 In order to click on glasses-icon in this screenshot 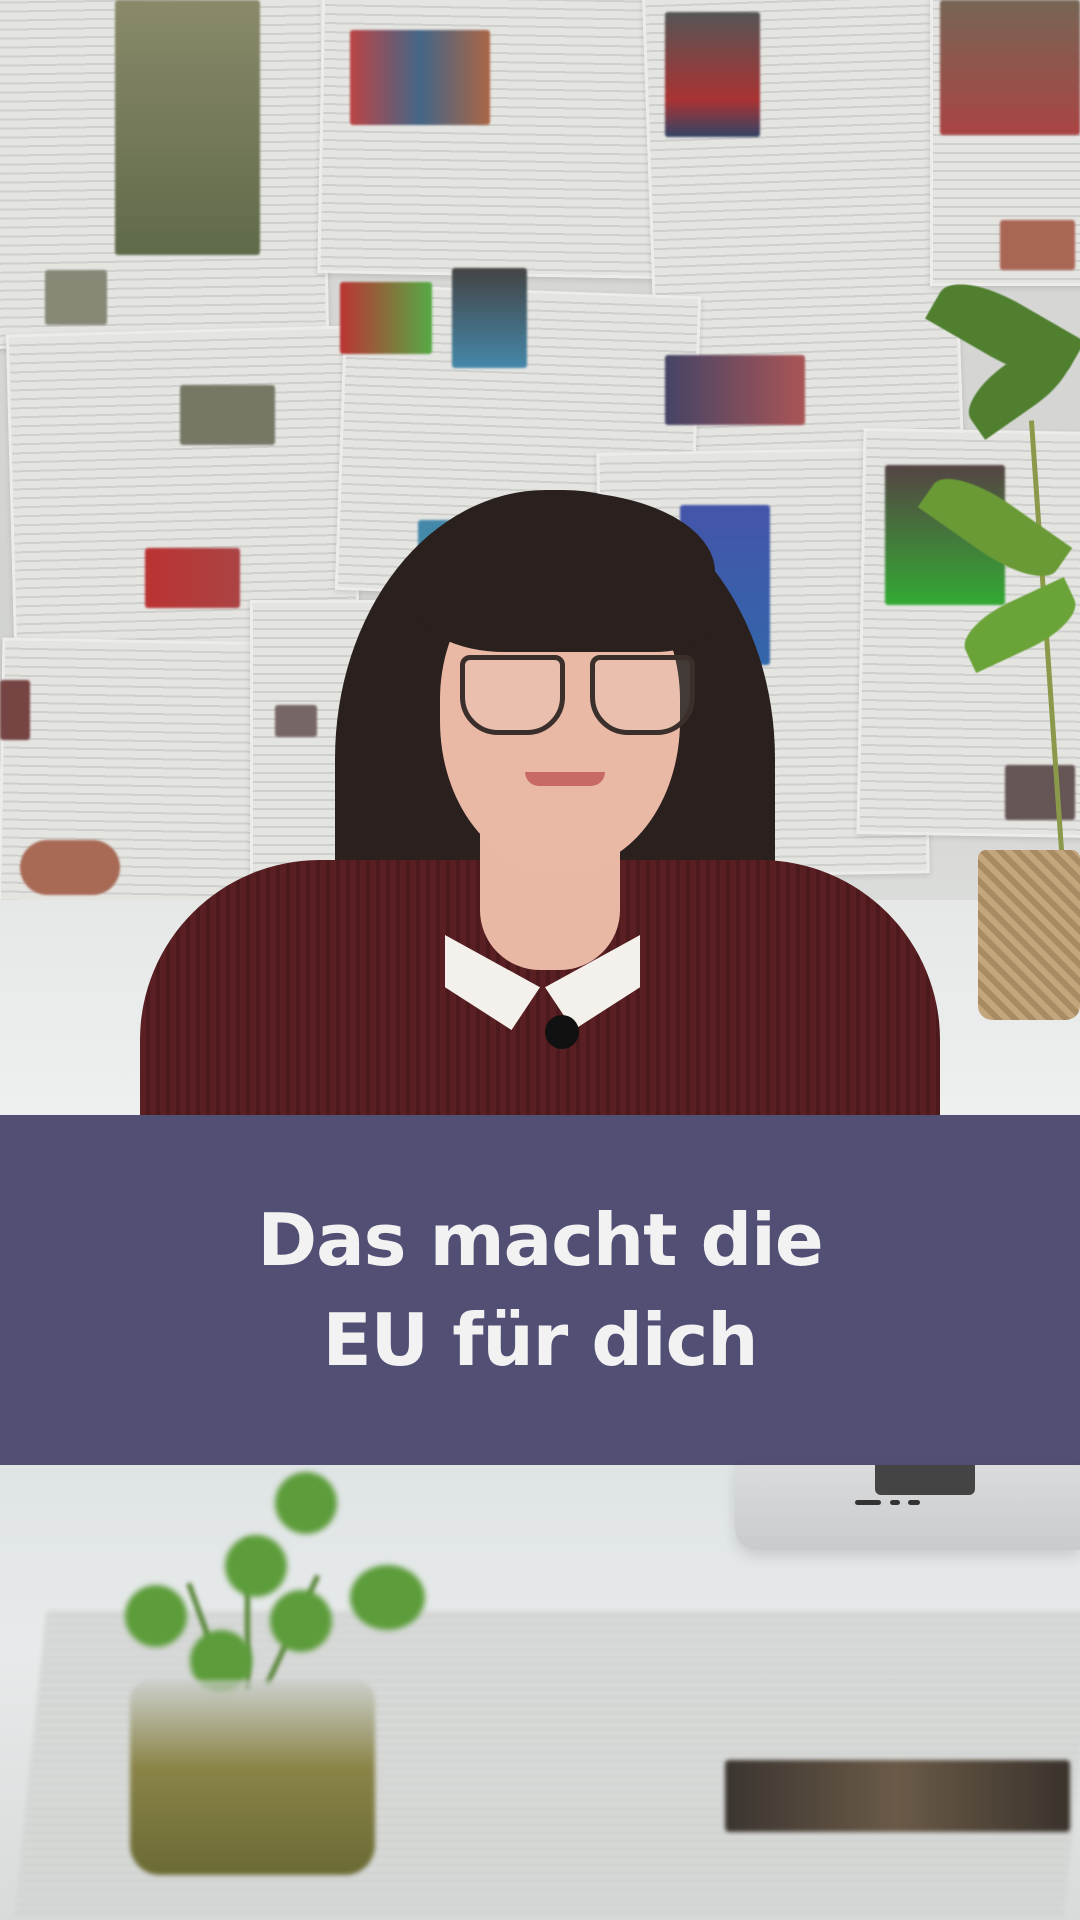, I will do `click(512, 695)`.